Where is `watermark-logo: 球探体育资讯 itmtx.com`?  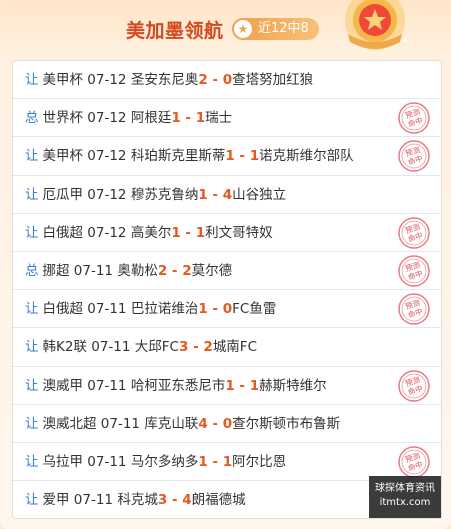 watermark-logo: 球探体育资讯 itmtx.com is located at coordinates (405, 497).